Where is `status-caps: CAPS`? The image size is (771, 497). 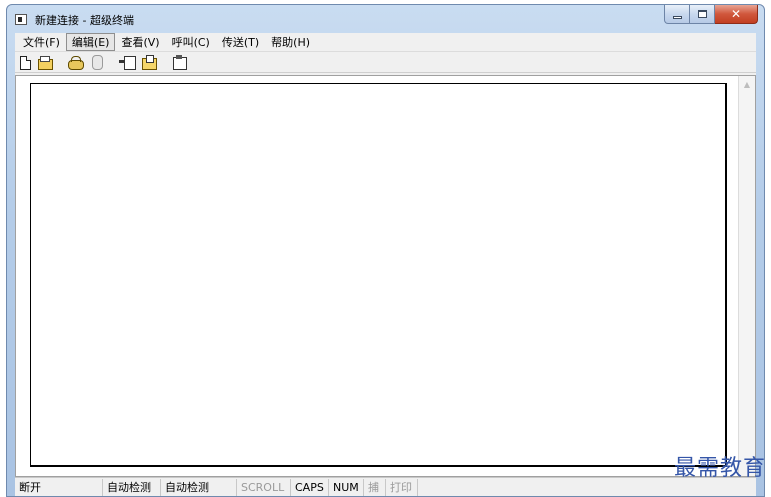
status-caps: CAPS is located at coordinates (310, 487).